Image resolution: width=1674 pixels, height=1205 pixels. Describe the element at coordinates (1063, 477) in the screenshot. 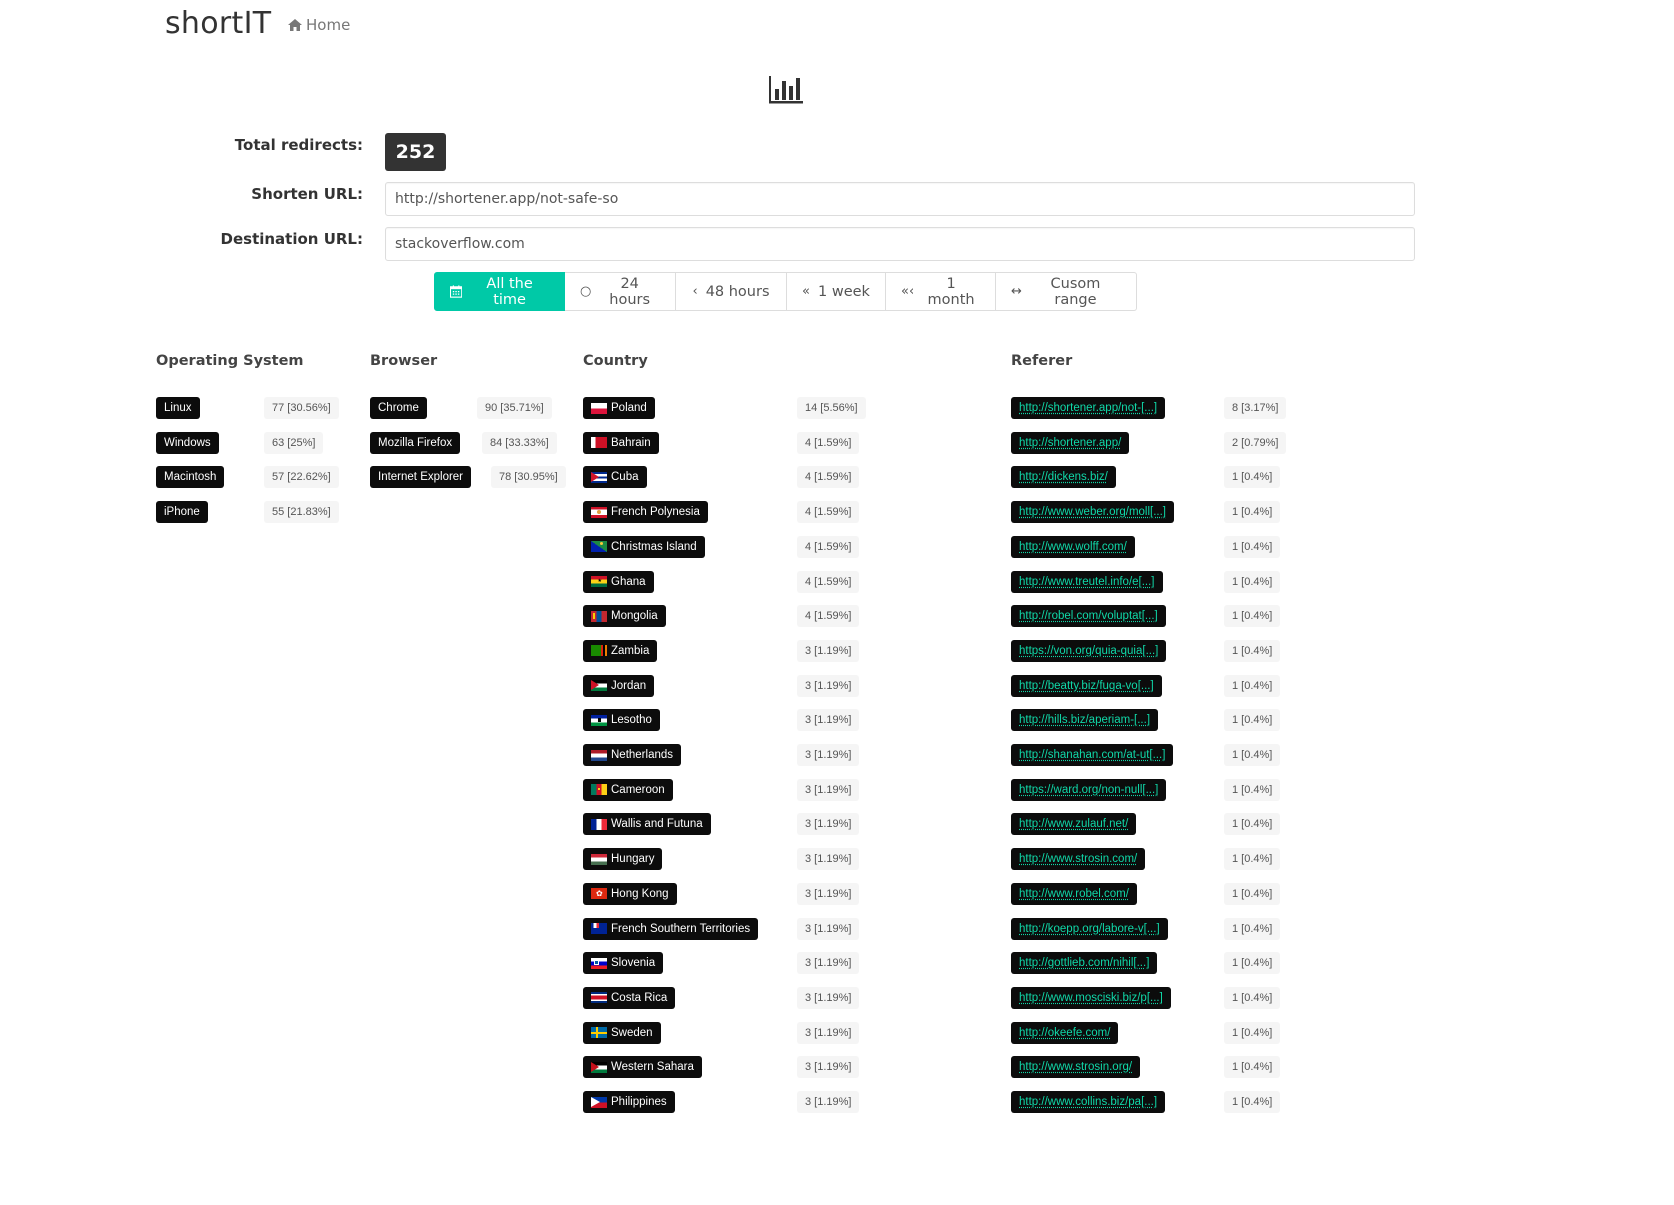

I see `referer-link: http://dickens.biz/` at that location.